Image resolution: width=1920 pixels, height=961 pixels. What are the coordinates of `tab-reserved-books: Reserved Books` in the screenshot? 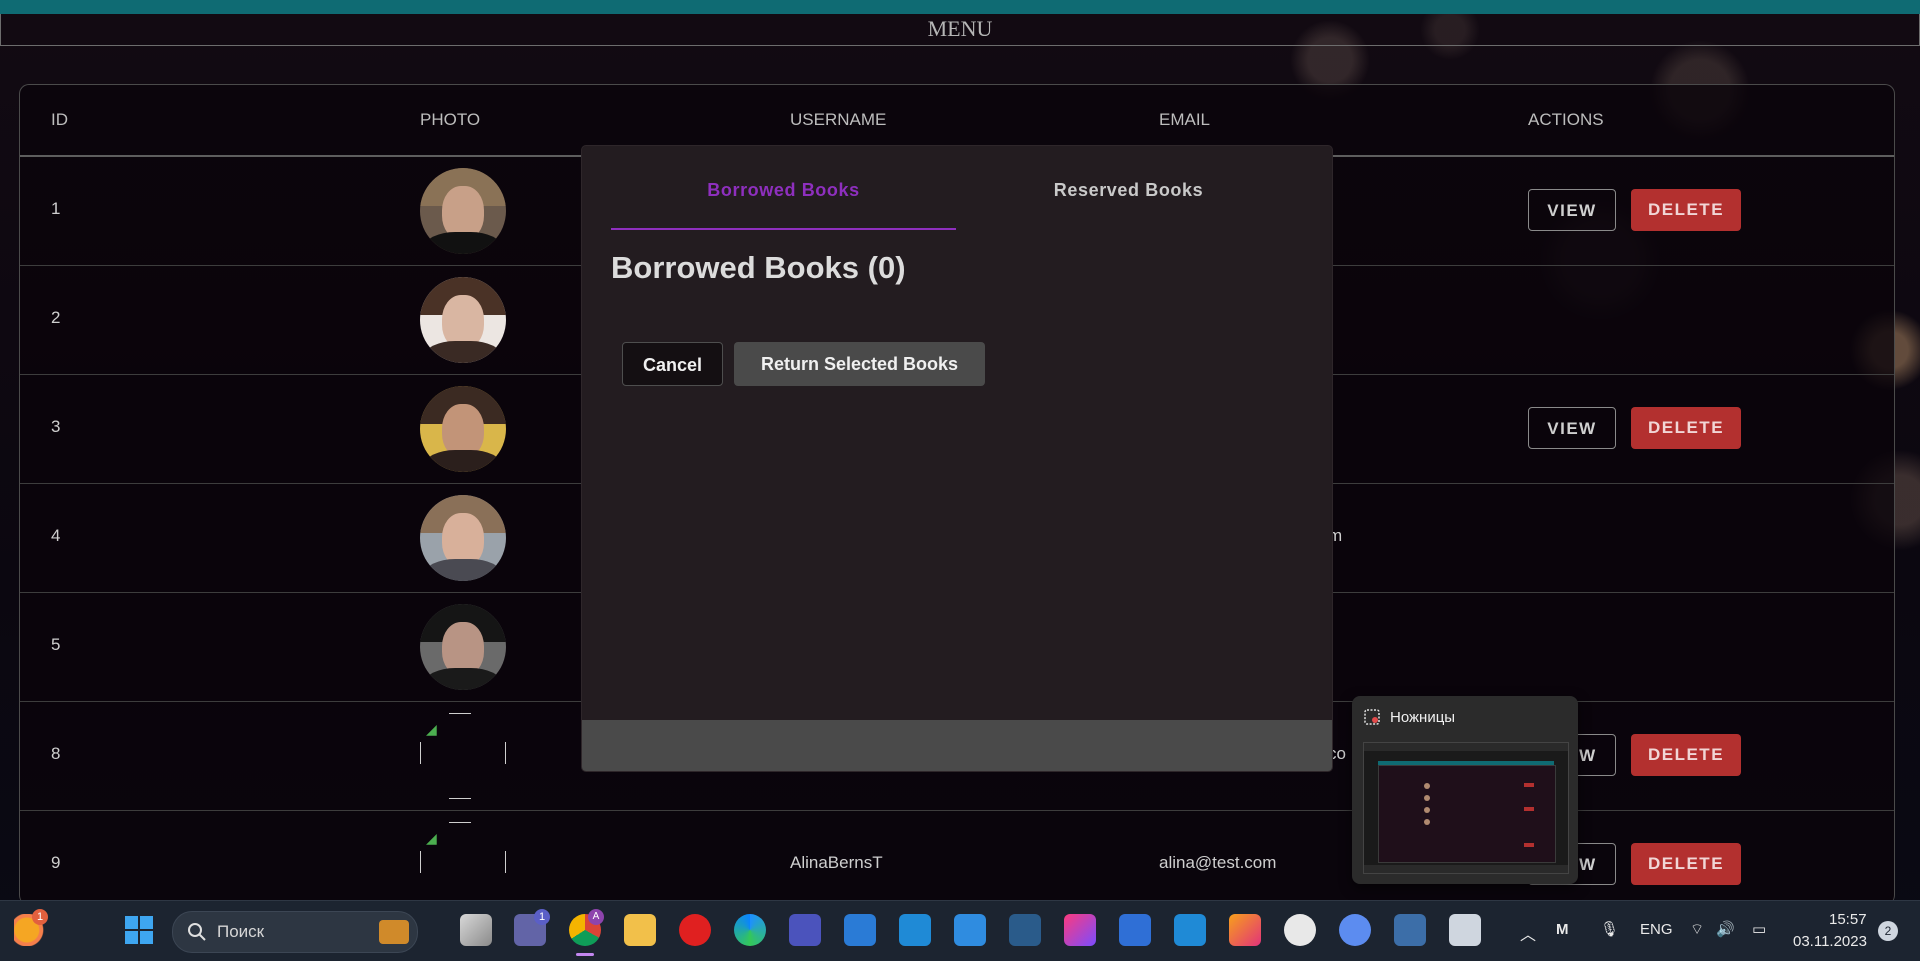 It's located at (1128, 190).